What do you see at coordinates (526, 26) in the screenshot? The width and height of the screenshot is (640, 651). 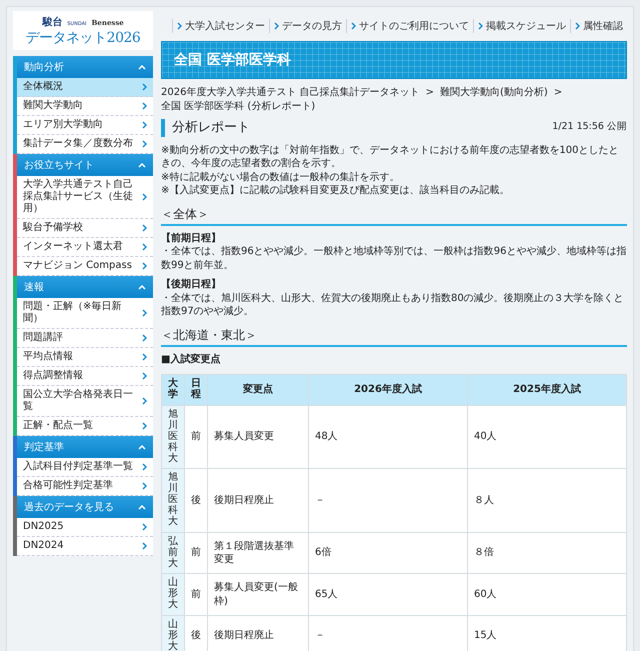 I see `top-nav-link: 掲載スケジュール` at bounding box center [526, 26].